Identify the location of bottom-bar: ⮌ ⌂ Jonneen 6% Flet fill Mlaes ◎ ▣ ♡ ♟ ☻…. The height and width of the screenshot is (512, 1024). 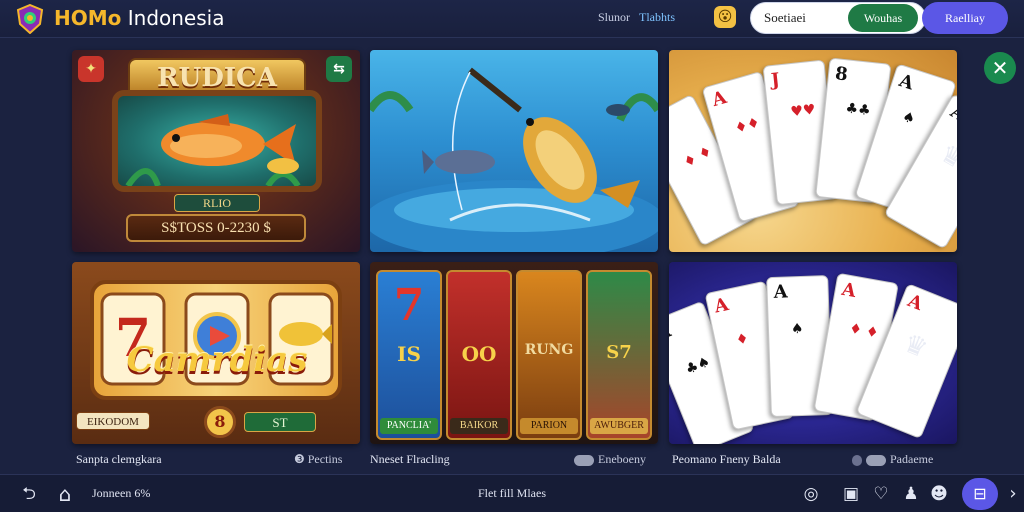
(512, 493).